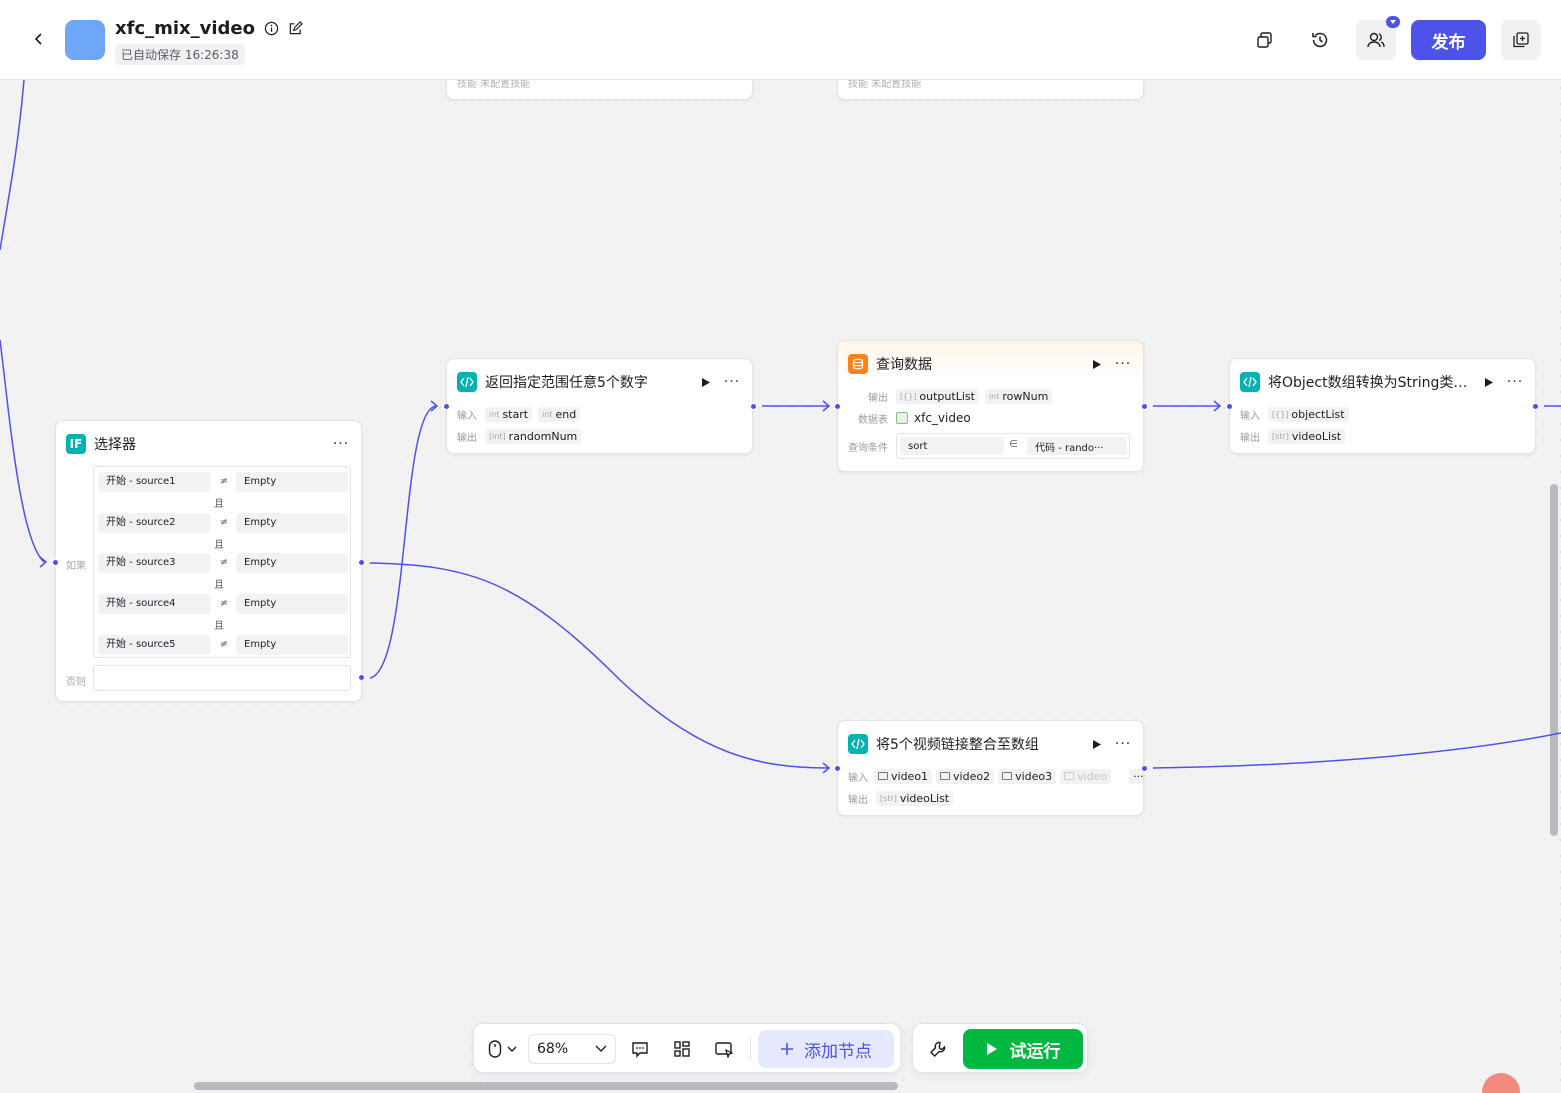  I want to click on else-output-port, so click(361, 677).